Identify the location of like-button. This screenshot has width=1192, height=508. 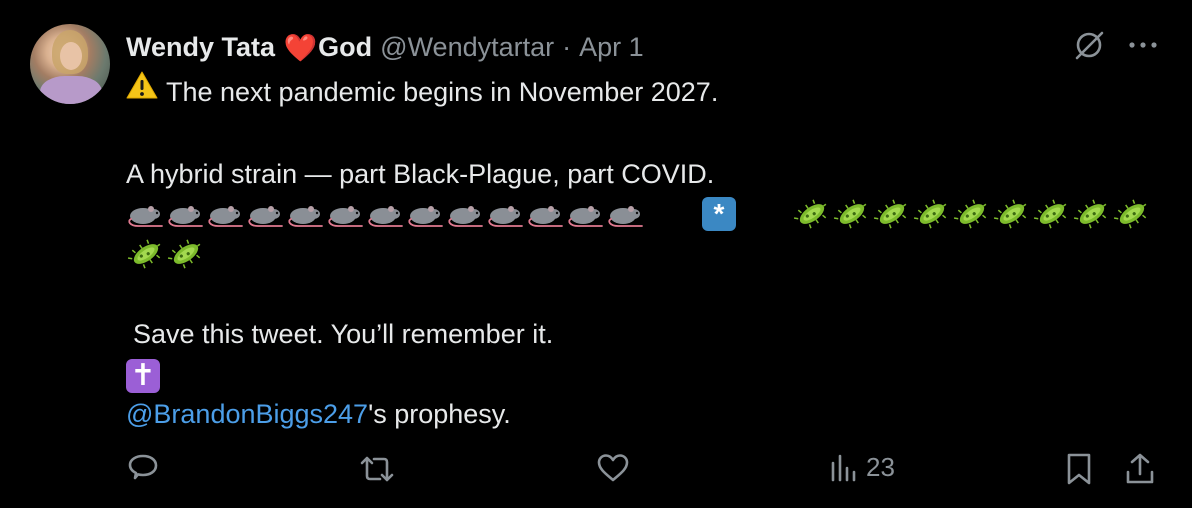
(613, 468).